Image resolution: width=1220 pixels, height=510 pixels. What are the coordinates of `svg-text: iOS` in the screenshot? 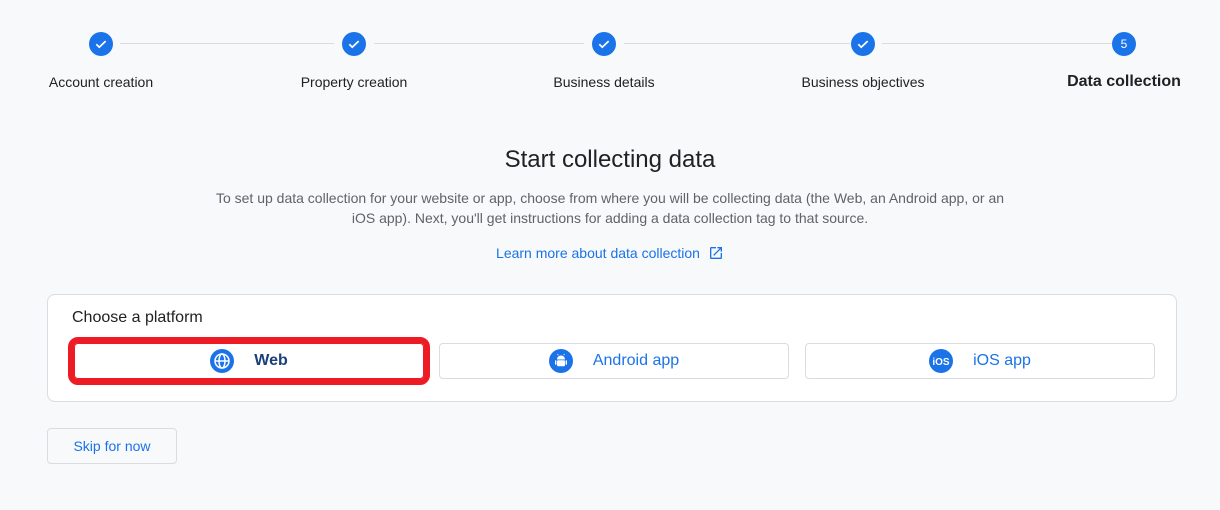 It's located at (941, 362).